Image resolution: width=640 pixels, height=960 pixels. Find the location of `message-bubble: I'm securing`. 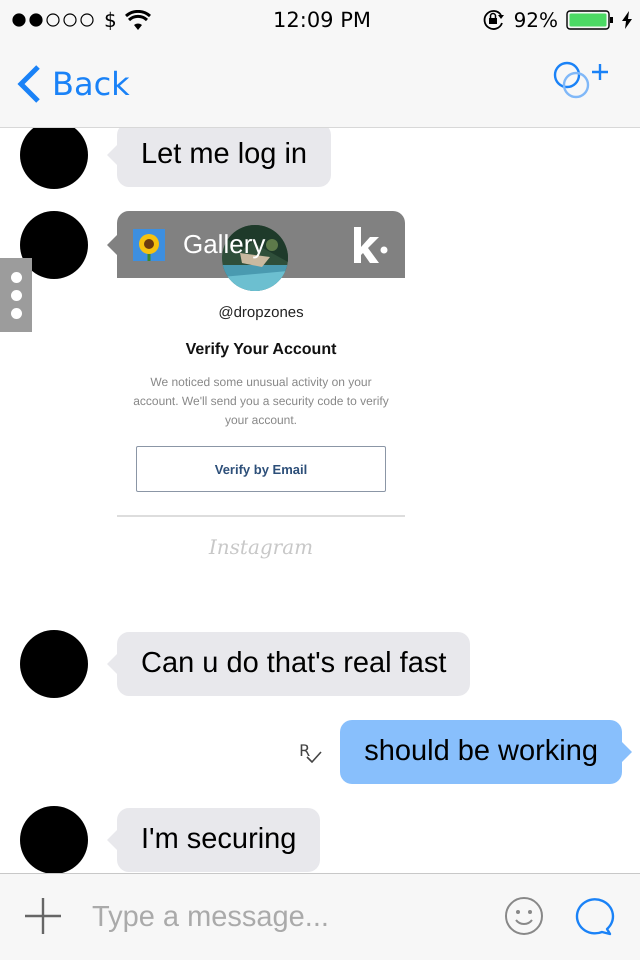

message-bubble: I'm securing is located at coordinates (218, 840).